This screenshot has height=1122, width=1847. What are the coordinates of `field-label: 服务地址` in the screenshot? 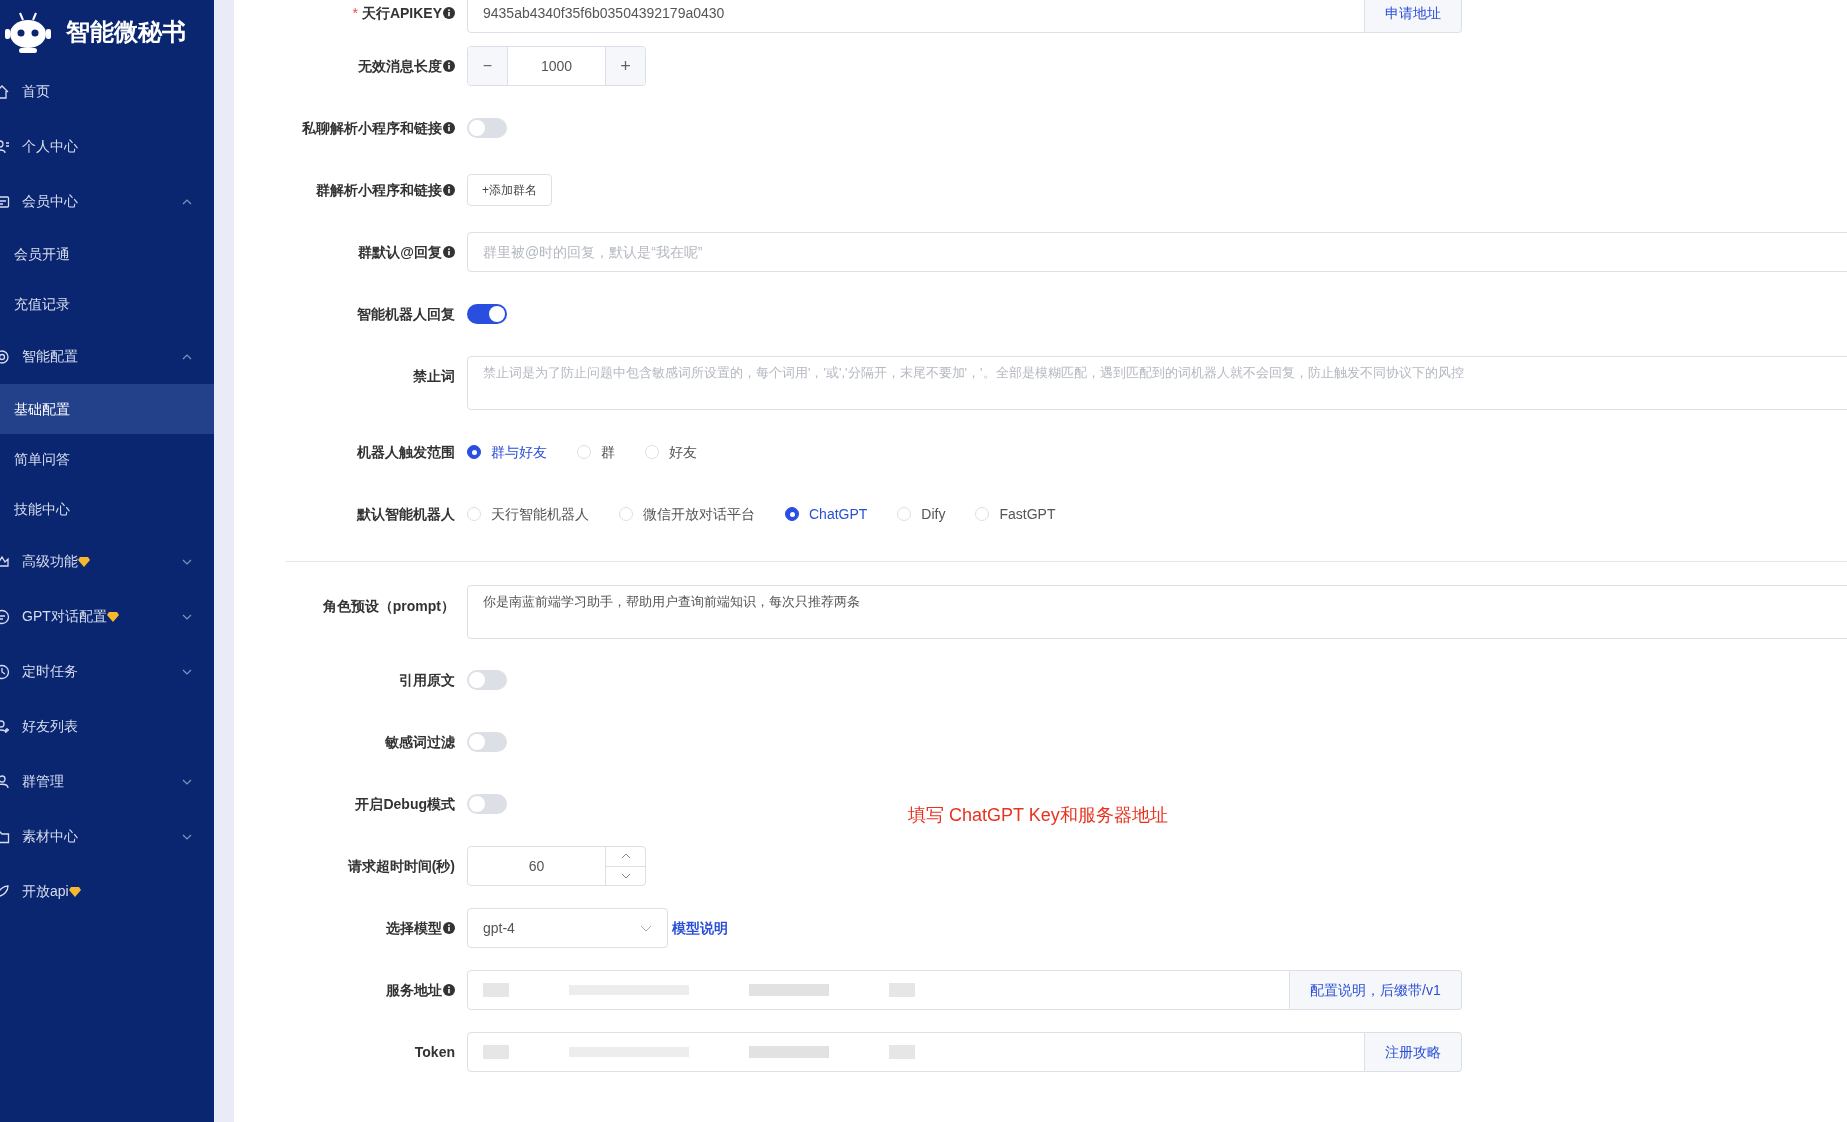 It's located at (414, 990).